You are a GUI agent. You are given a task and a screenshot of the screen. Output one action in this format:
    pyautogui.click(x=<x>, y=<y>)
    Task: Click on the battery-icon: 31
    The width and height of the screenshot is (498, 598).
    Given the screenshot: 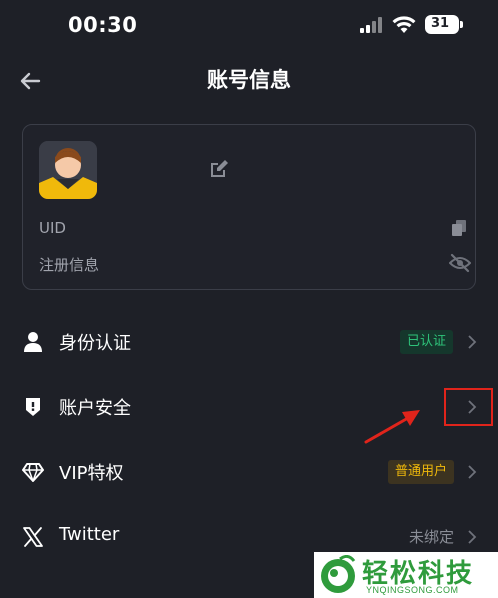 What is the action you would take?
    pyautogui.click(x=442, y=24)
    